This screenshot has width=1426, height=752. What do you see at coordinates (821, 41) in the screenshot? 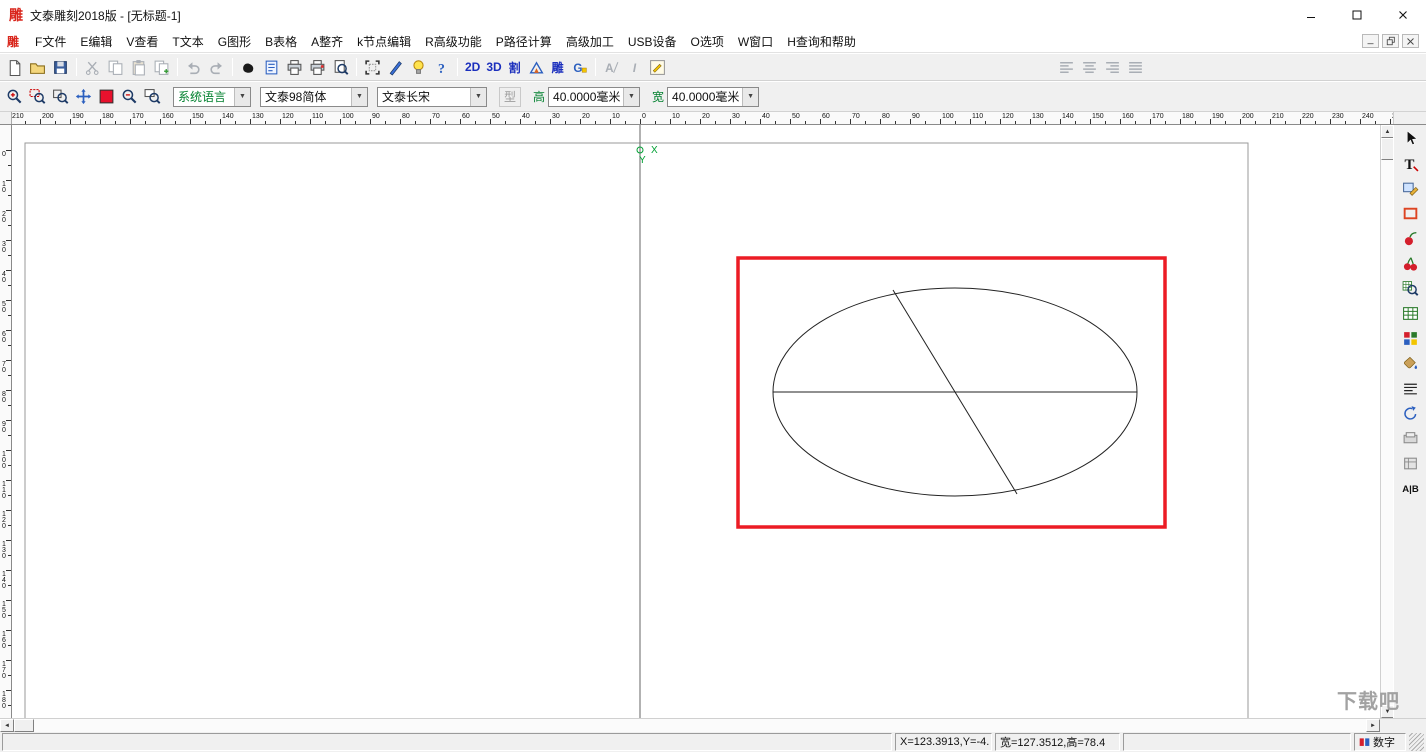
I see `menu-item-help: H查询和帮助` at bounding box center [821, 41].